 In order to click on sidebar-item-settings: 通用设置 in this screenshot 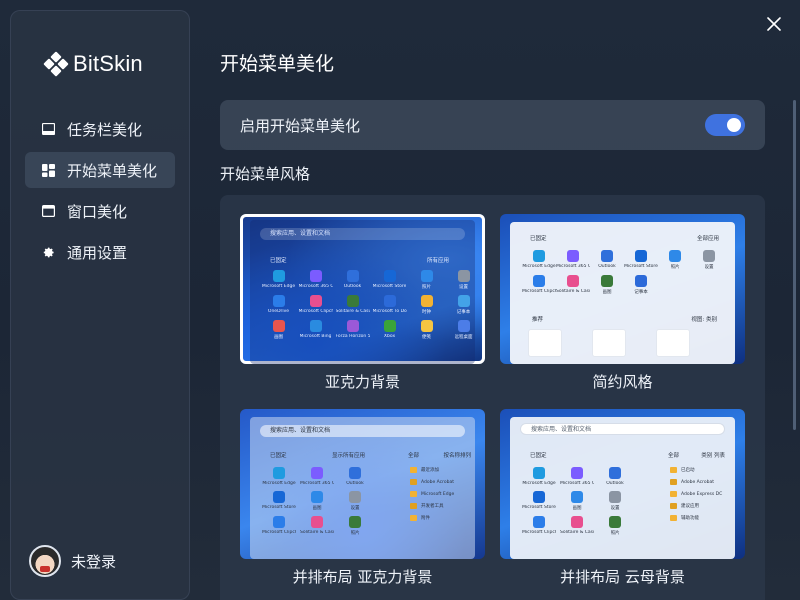, I will do `click(100, 252)`.